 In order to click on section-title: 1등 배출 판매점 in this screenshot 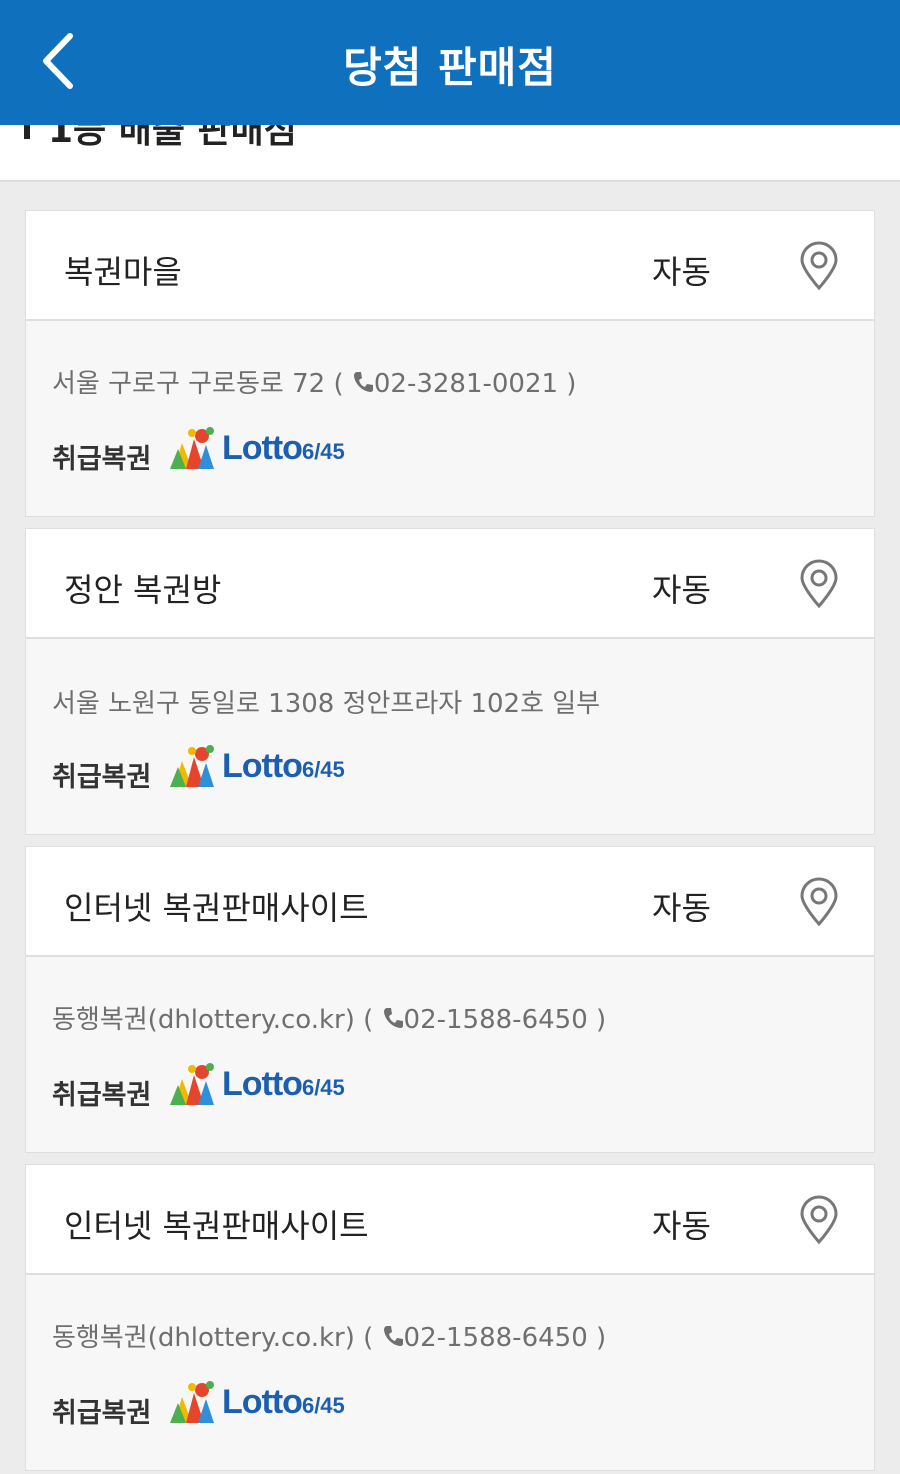, I will do `click(172, 138)`.